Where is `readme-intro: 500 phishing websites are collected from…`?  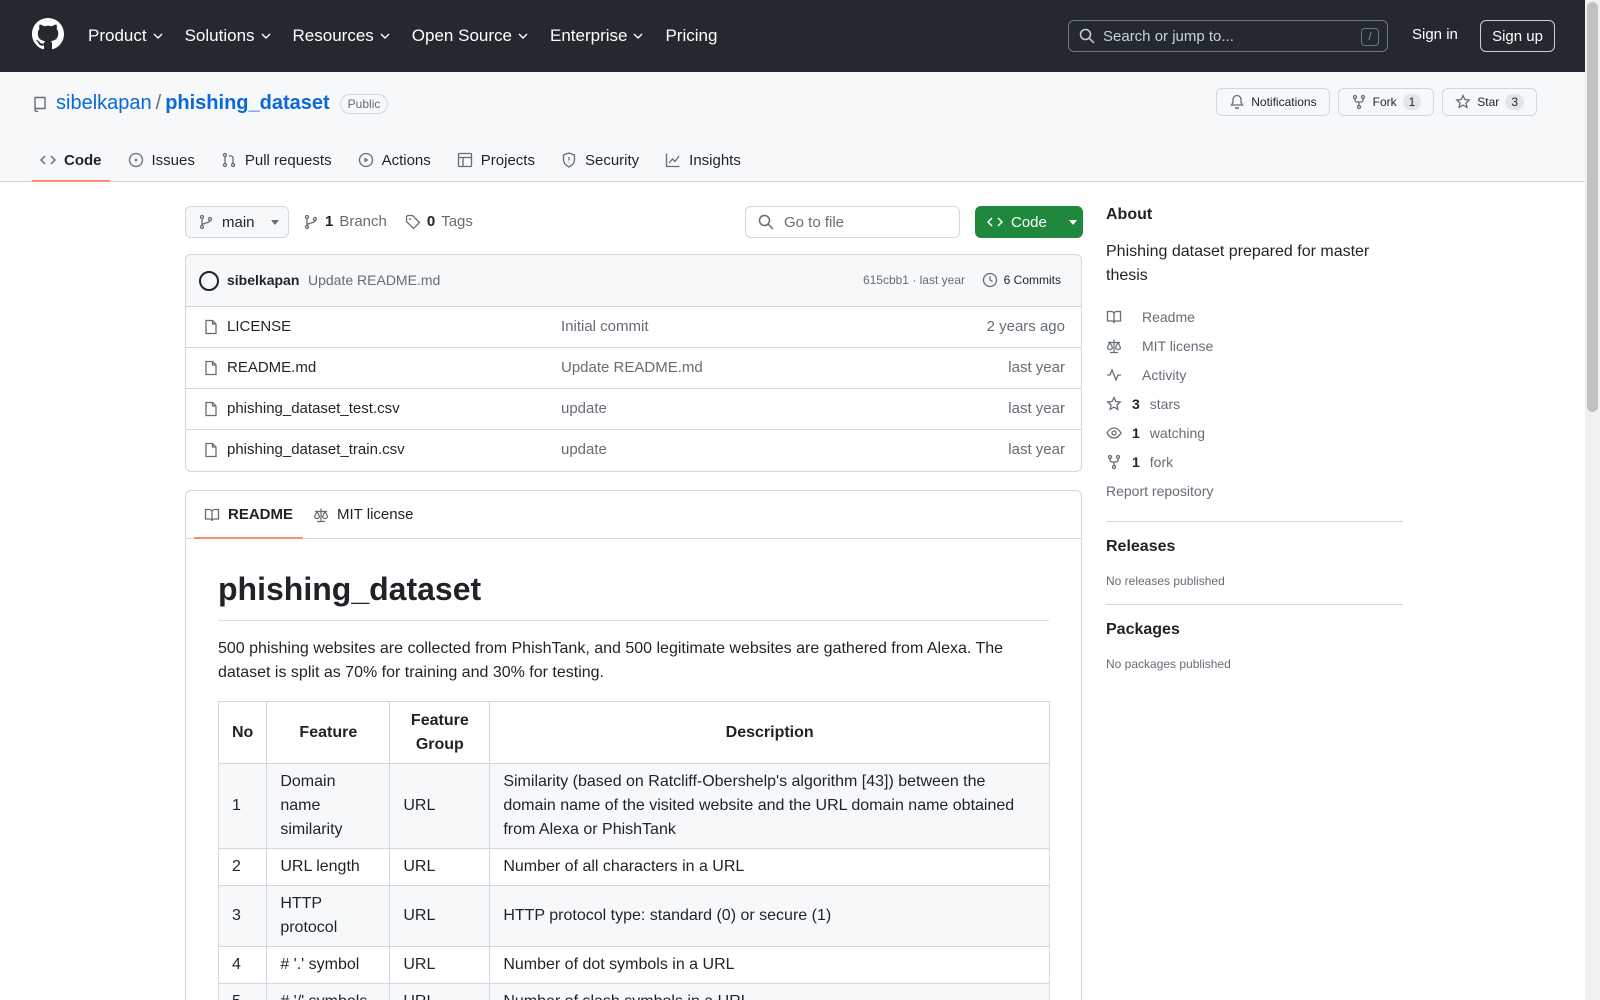 readme-intro: 500 phishing websites are collected from… is located at coordinates (611, 660).